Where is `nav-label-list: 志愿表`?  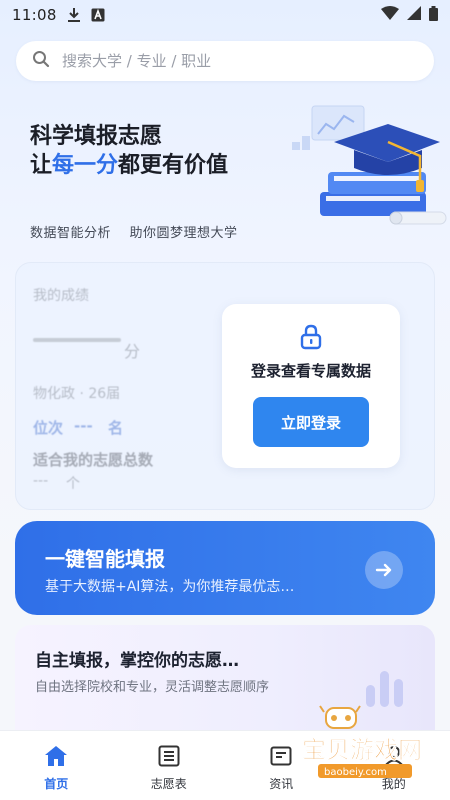 nav-label-list: 志愿表 is located at coordinates (168, 784).